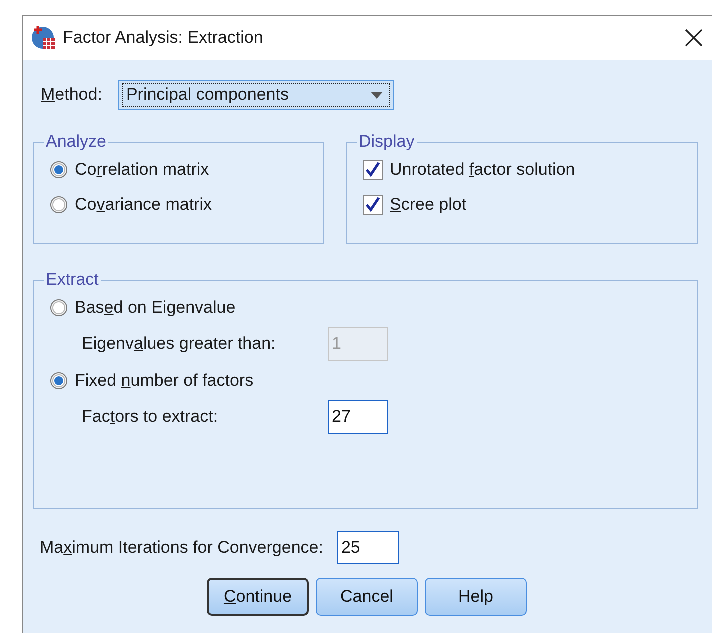 The height and width of the screenshot is (633, 712). What do you see at coordinates (163, 38) in the screenshot?
I see `window-title: Factor Analysis: Extraction` at bounding box center [163, 38].